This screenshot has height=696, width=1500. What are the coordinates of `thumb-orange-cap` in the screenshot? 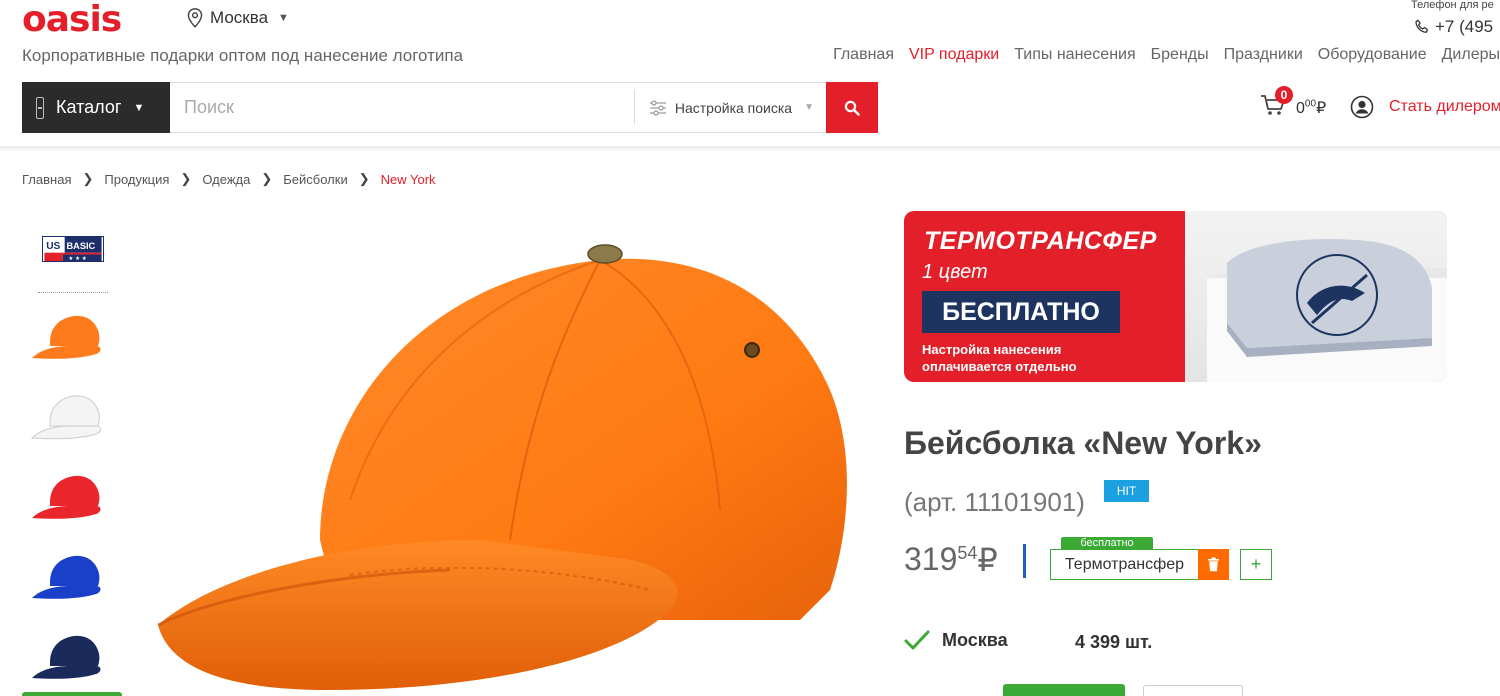 It's located at (73, 334).